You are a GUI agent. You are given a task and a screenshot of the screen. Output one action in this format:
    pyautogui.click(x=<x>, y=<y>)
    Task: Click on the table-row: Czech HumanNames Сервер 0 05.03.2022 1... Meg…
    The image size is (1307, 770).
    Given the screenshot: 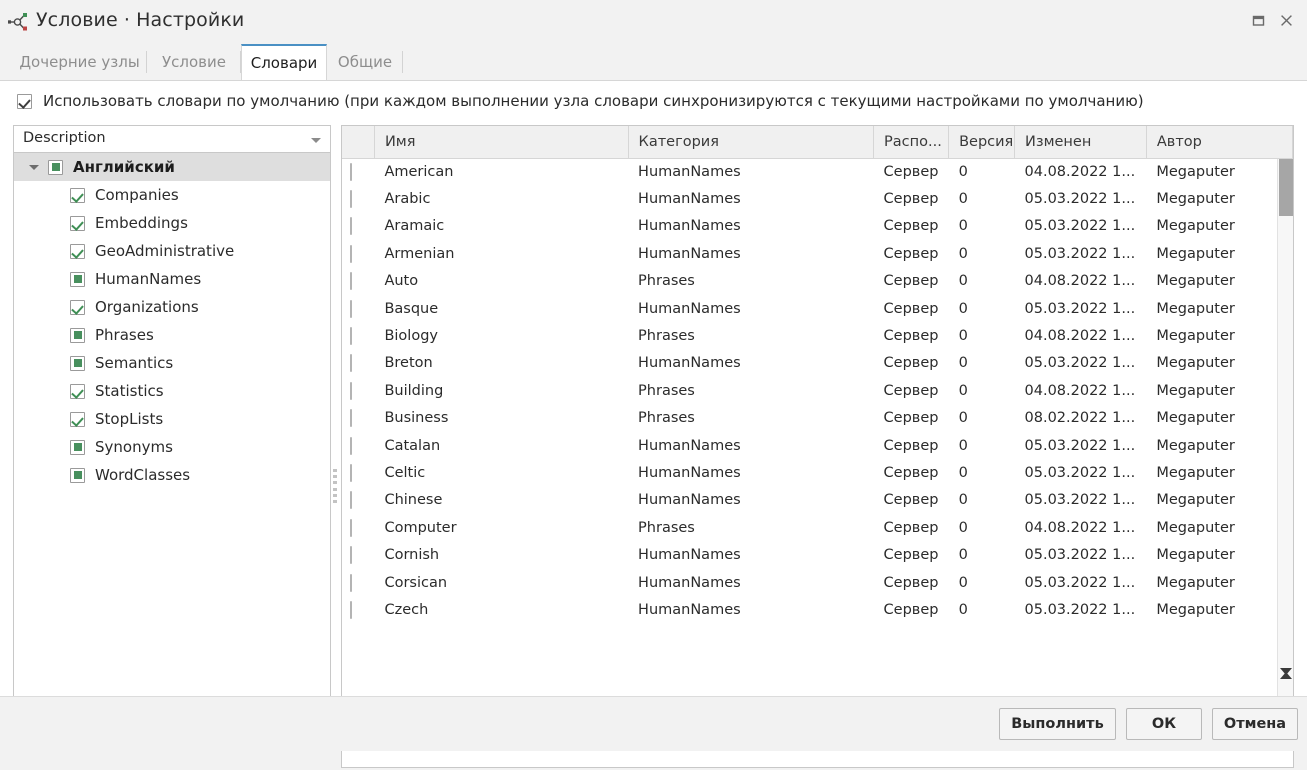 What is the action you would take?
    pyautogui.click(x=817, y=609)
    